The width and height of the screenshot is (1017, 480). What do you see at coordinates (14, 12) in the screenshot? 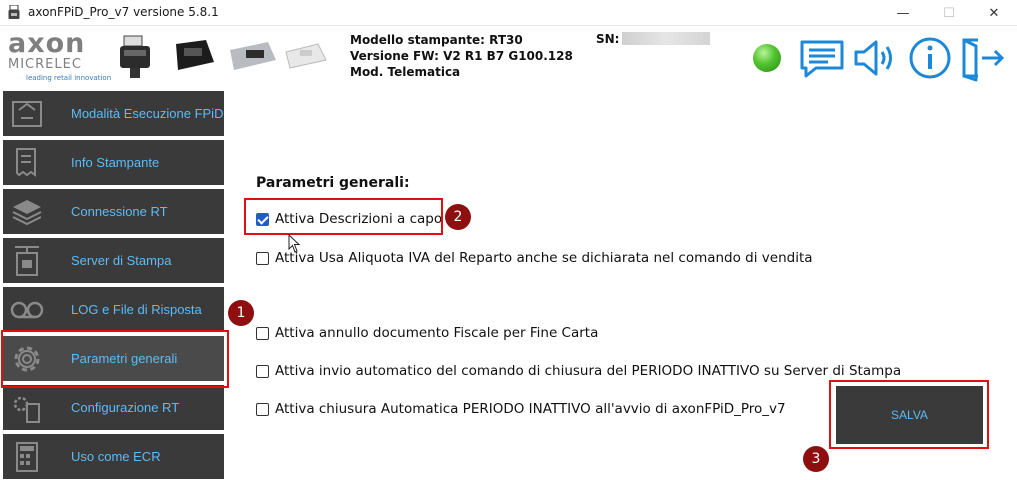
I see `app-icon` at bounding box center [14, 12].